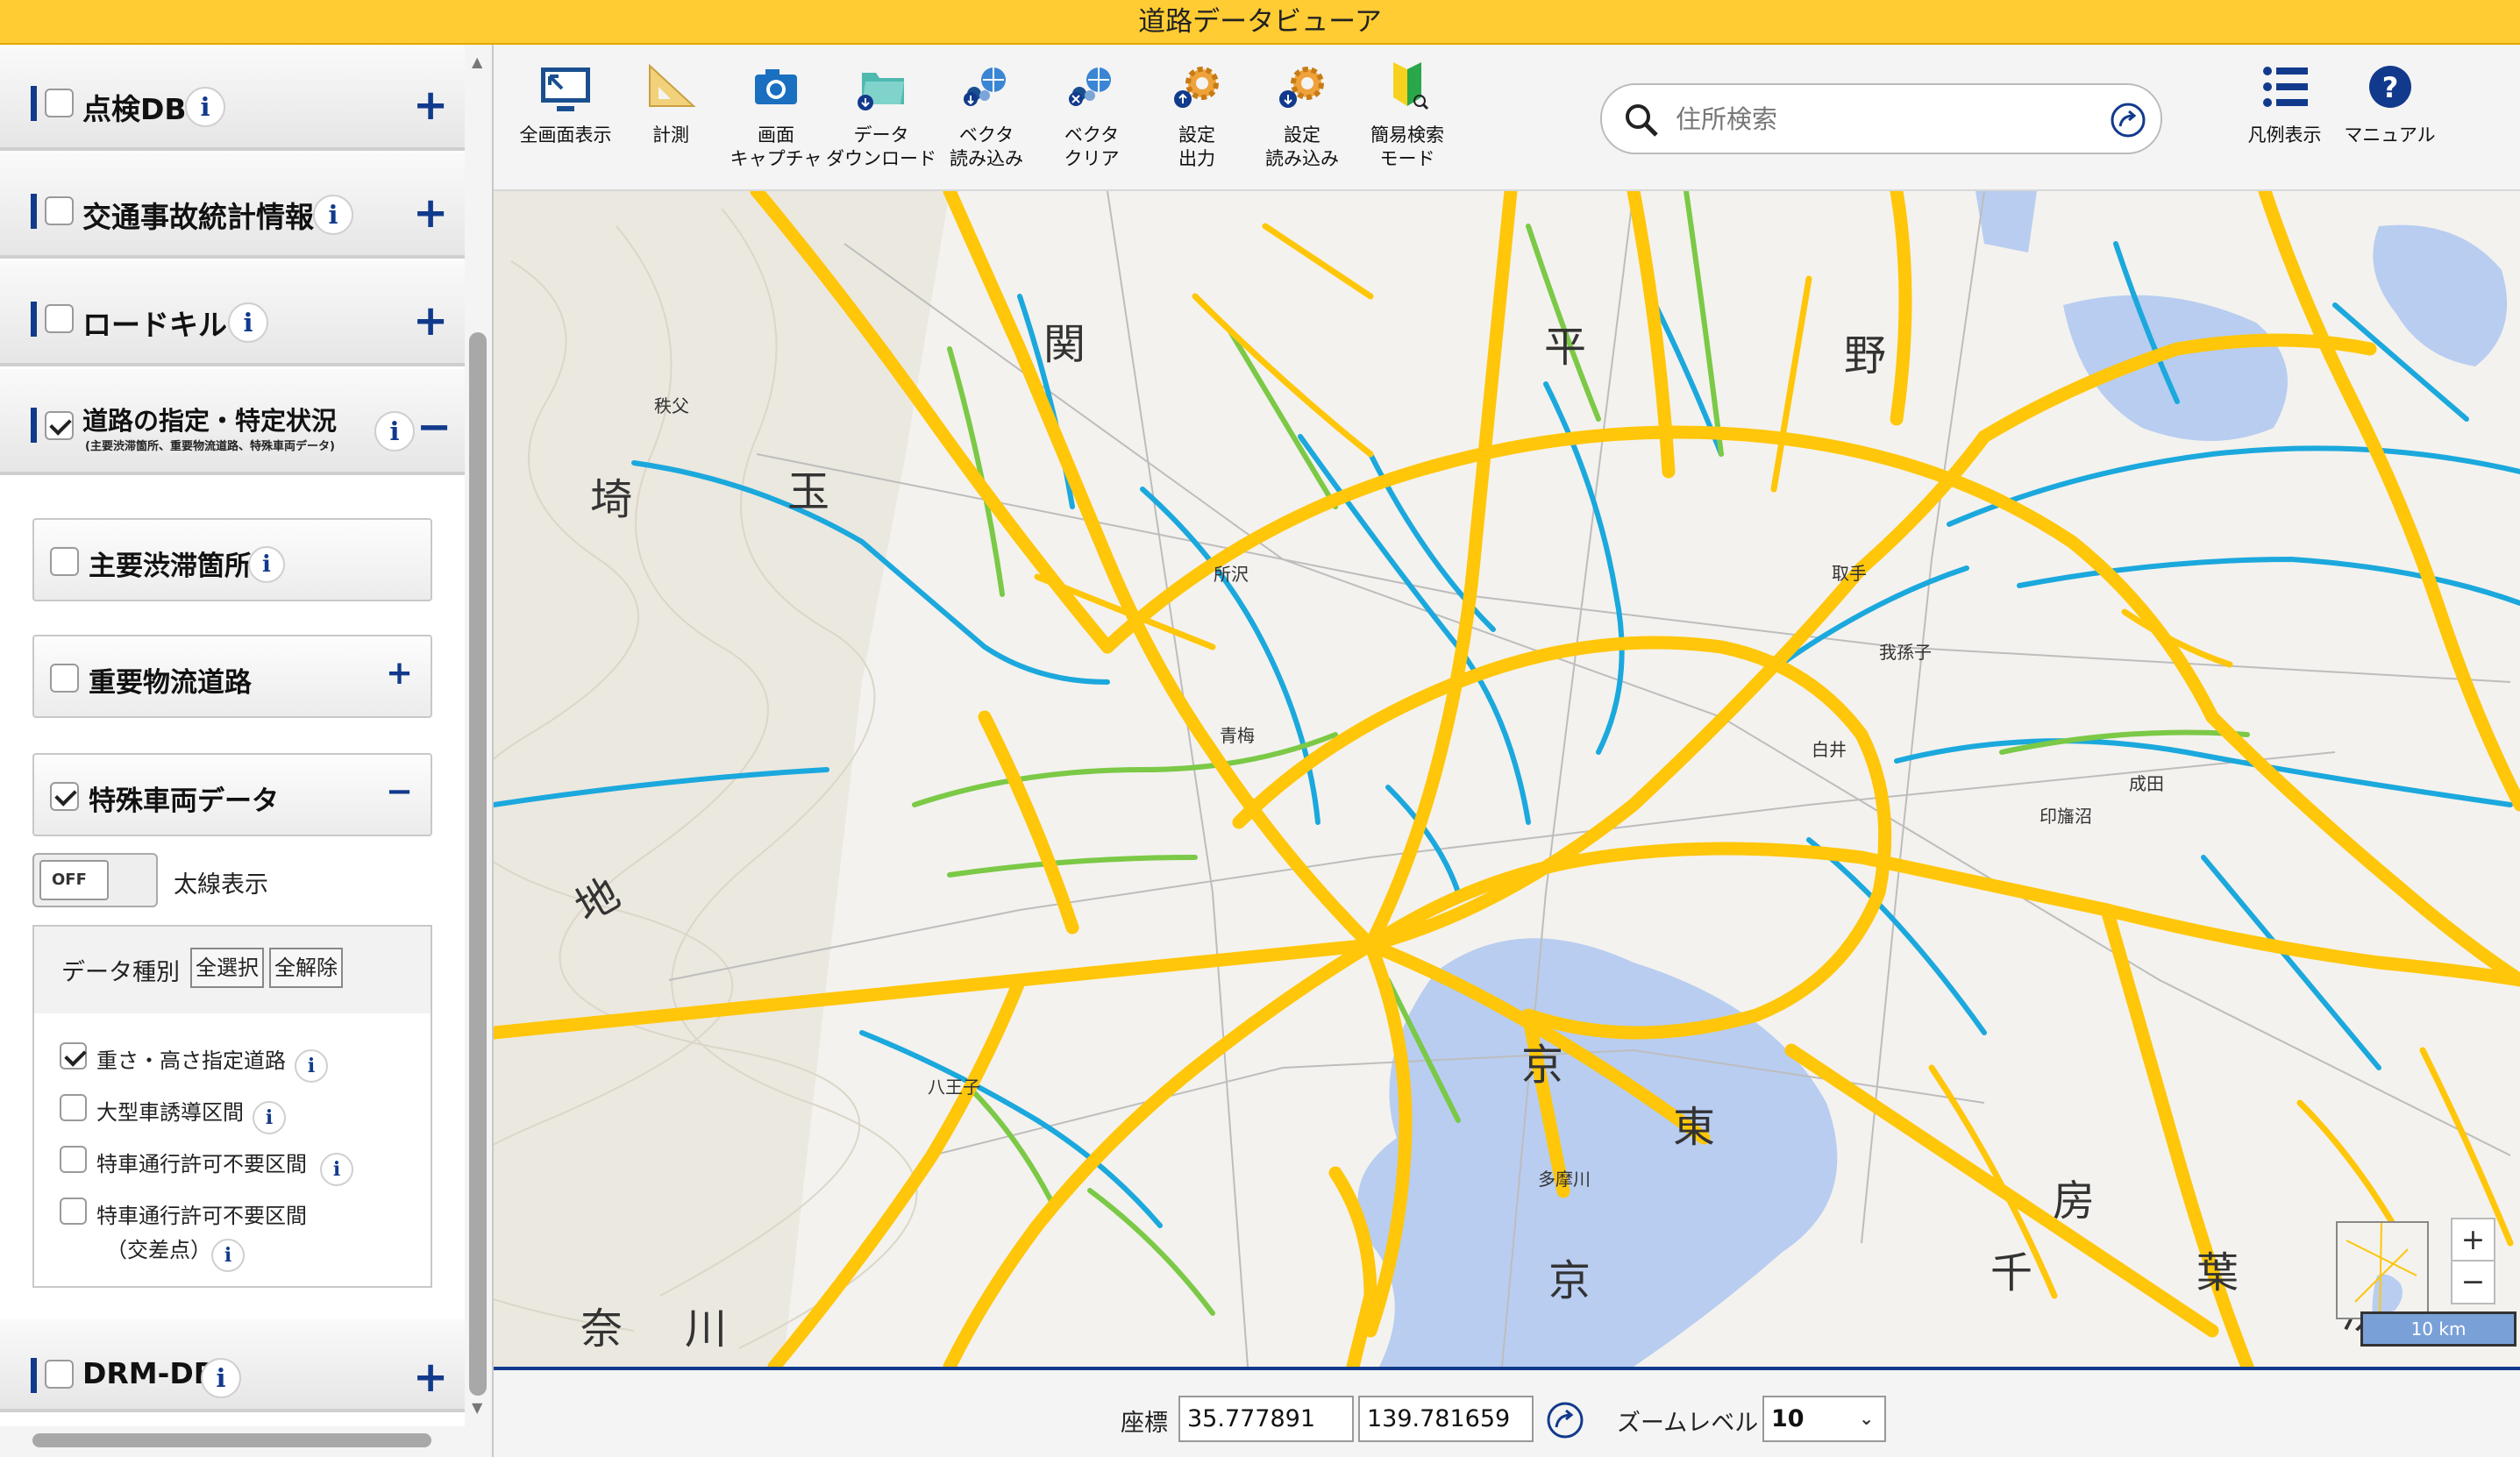  Describe the element at coordinates (477, 61) in the screenshot. I see `scroll-up-arrow-icon: ▲` at that location.